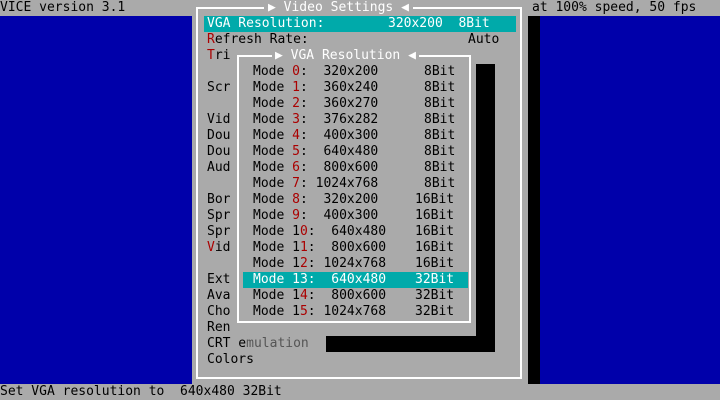  What do you see at coordinates (218, 296) in the screenshot?
I see `partial-row-label: Ava` at bounding box center [218, 296].